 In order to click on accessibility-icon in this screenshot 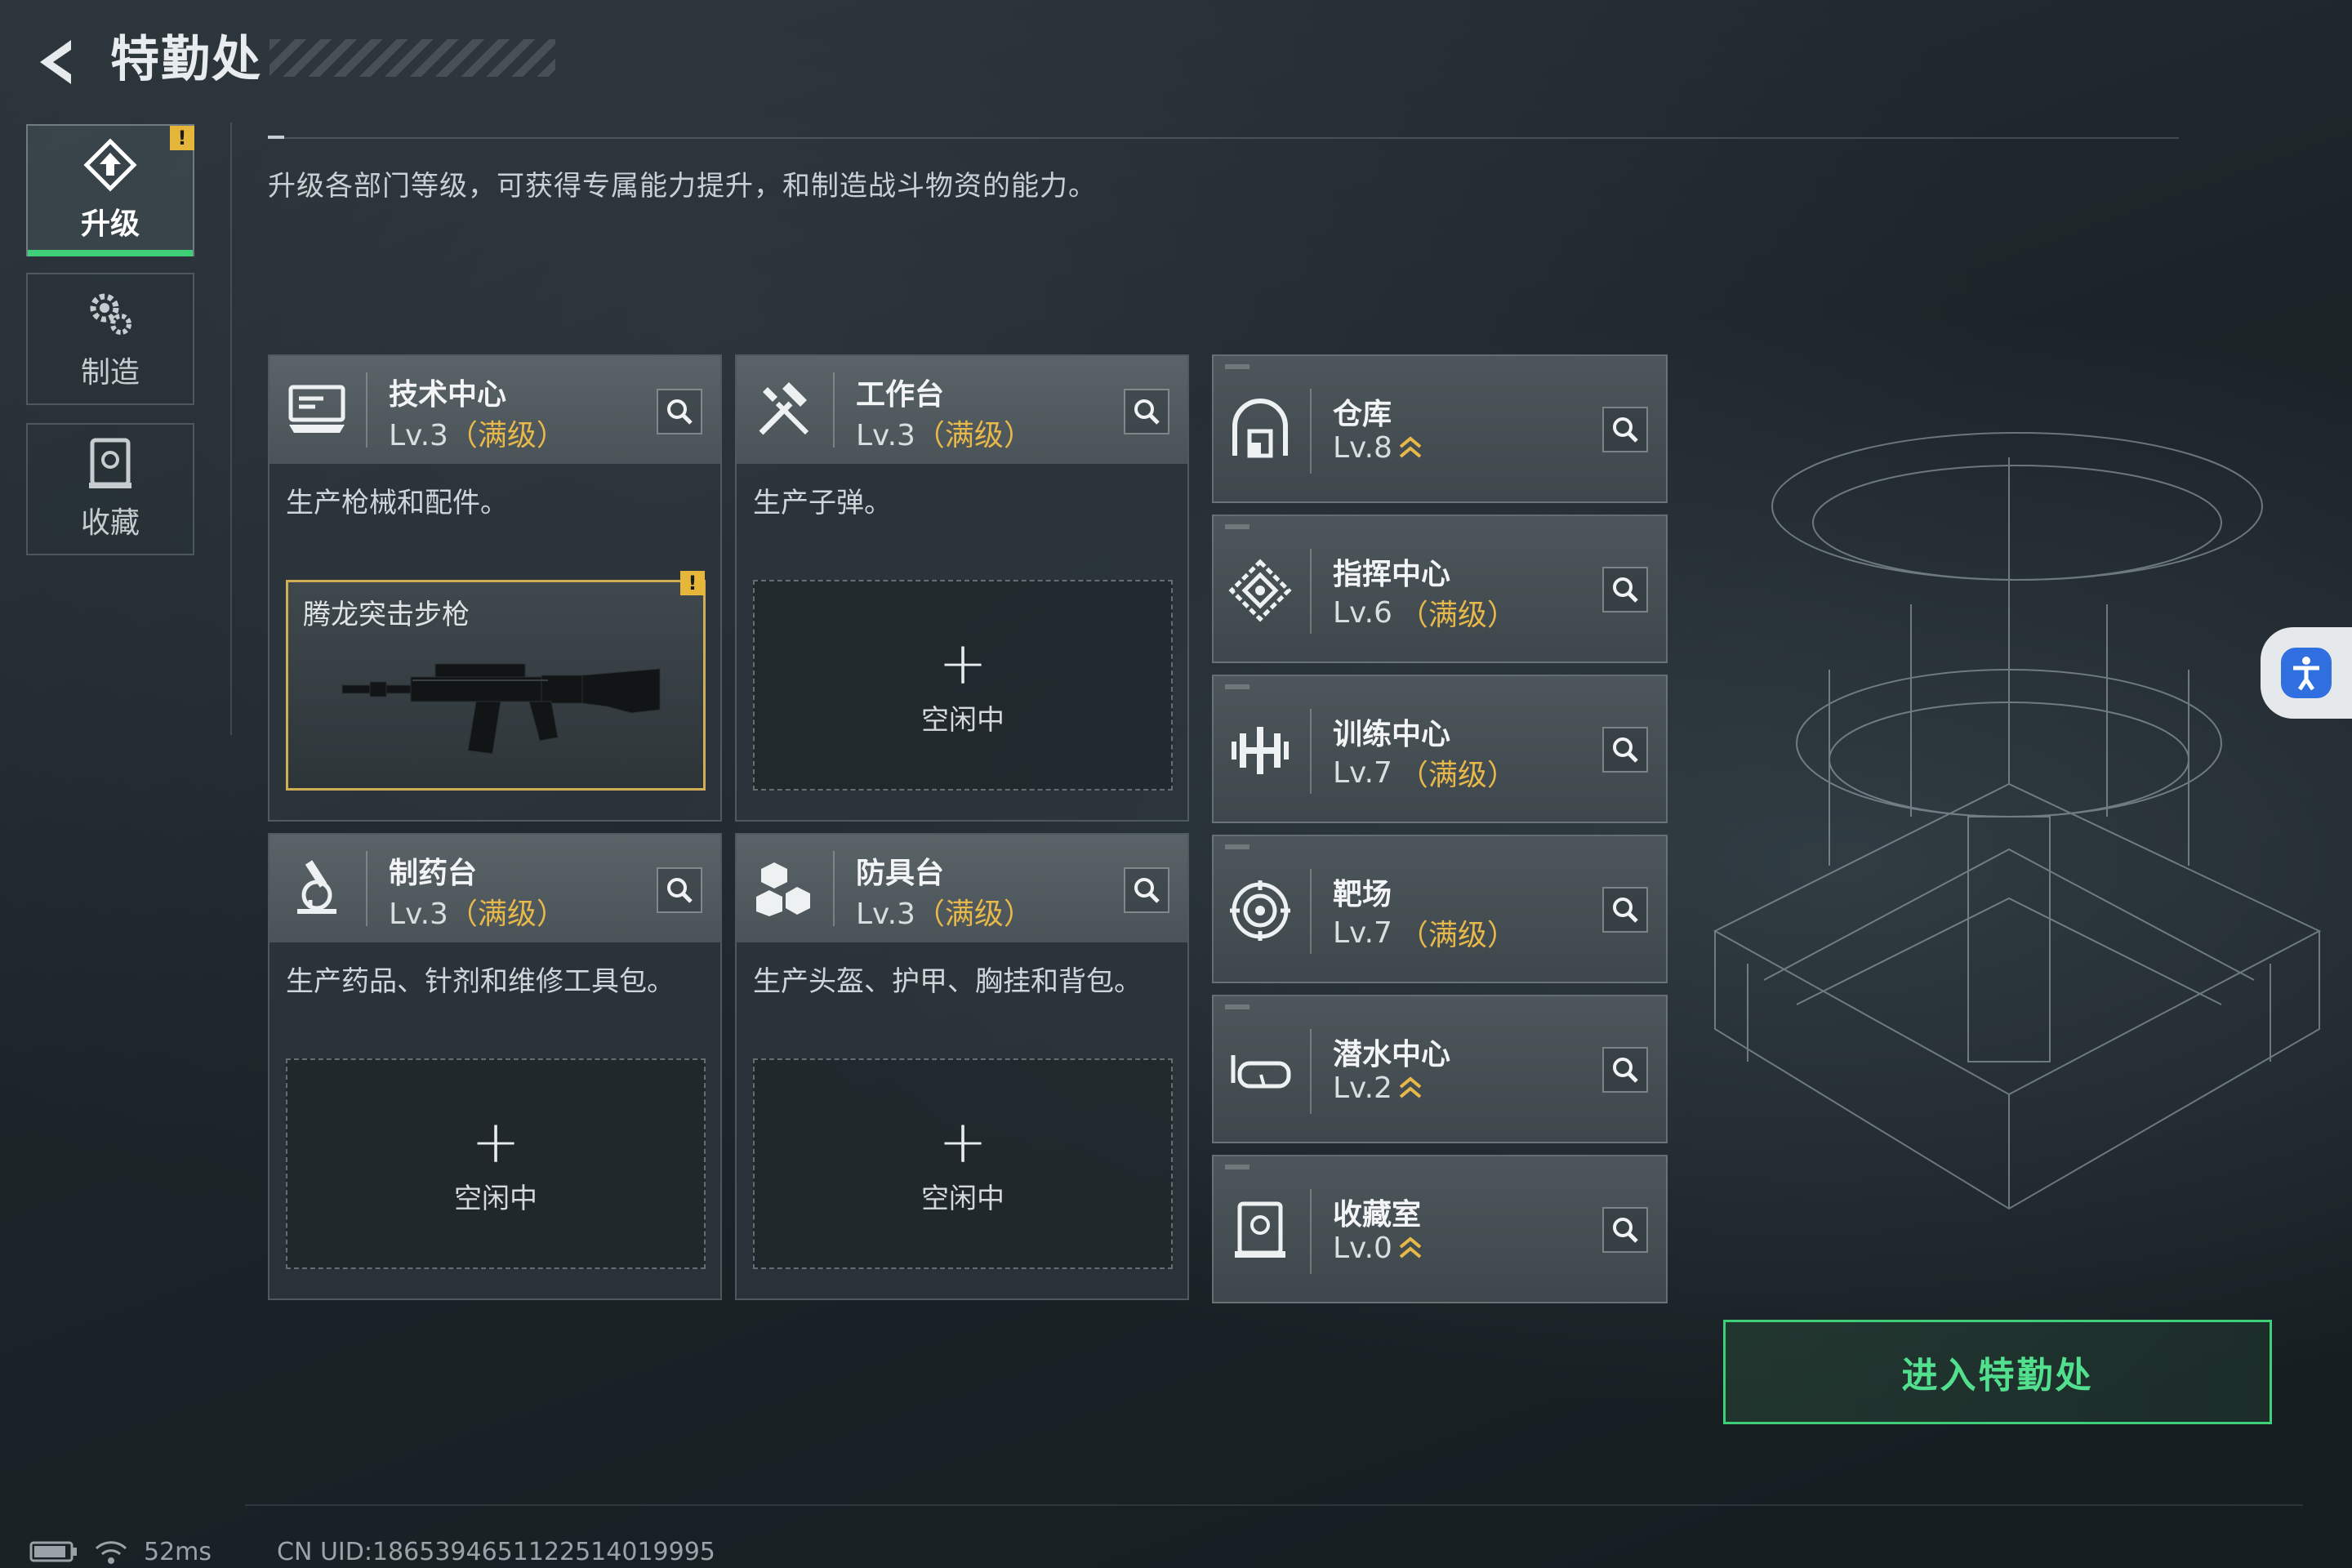, I will do `click(2306, 674)`.